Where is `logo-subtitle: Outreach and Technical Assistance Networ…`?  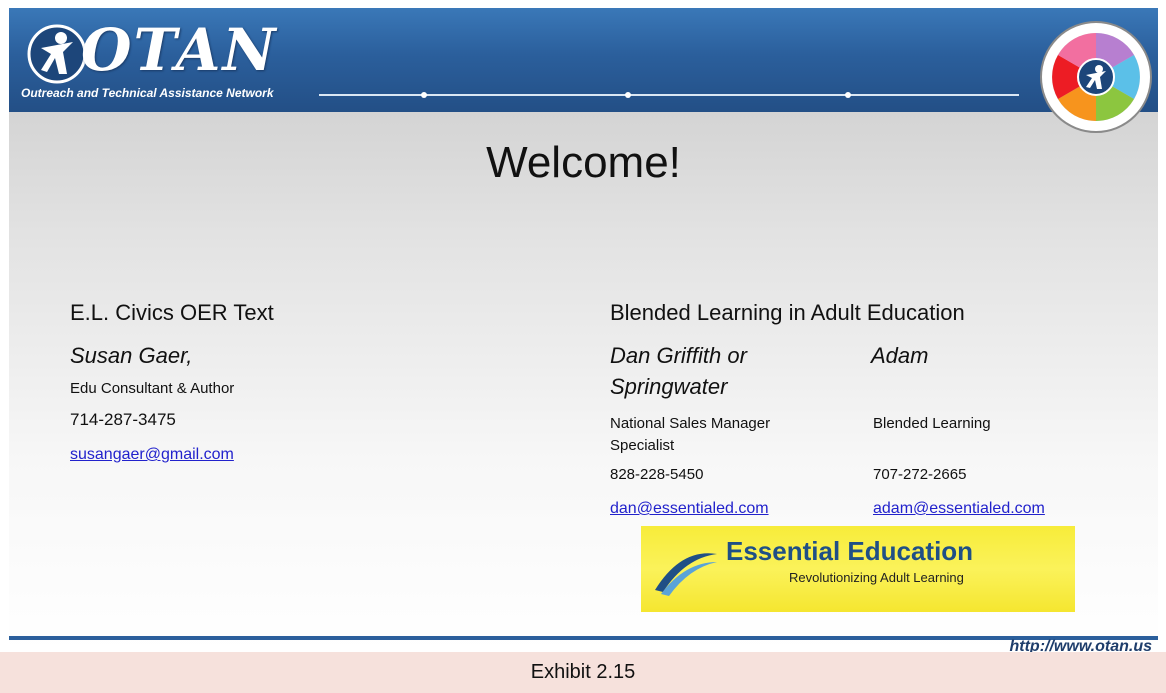
logo-subtitle: Outreach and Technical Assistance Networ… is located at coordinates (147, 93).